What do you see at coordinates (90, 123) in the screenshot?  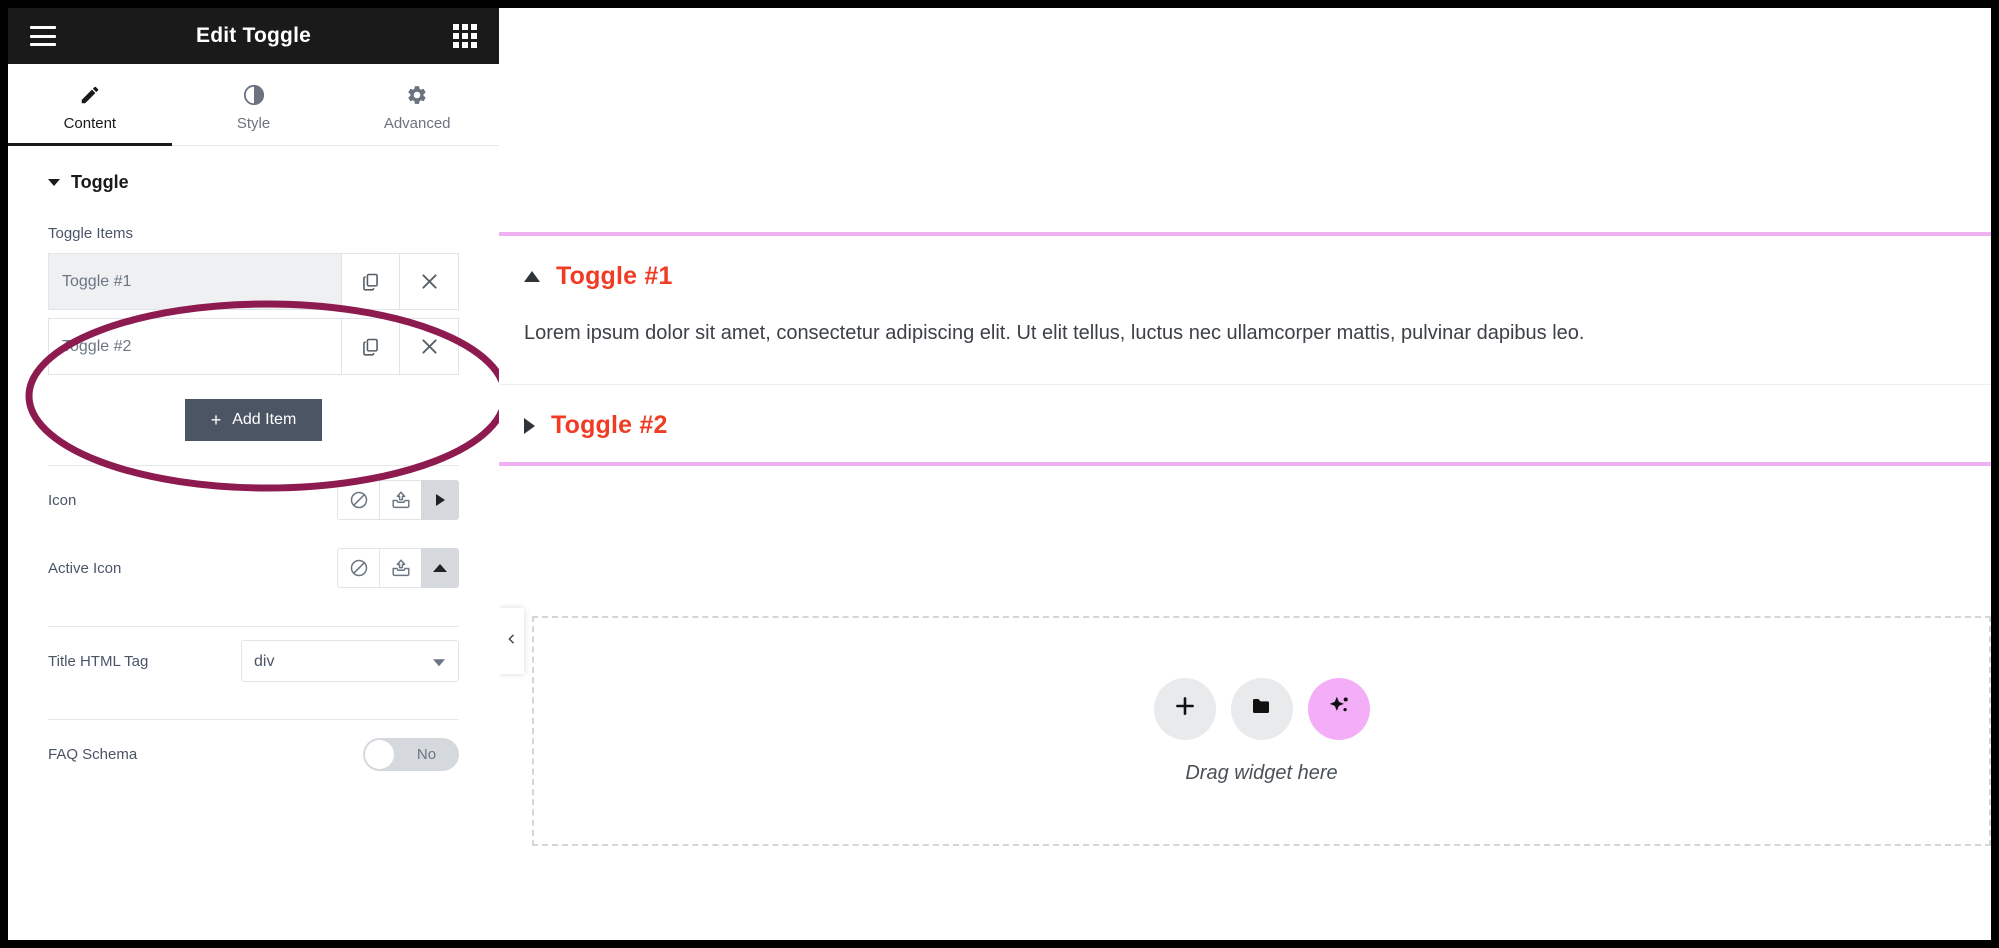 I see `tab-content-label: Content` at bounding box center [90, 123].